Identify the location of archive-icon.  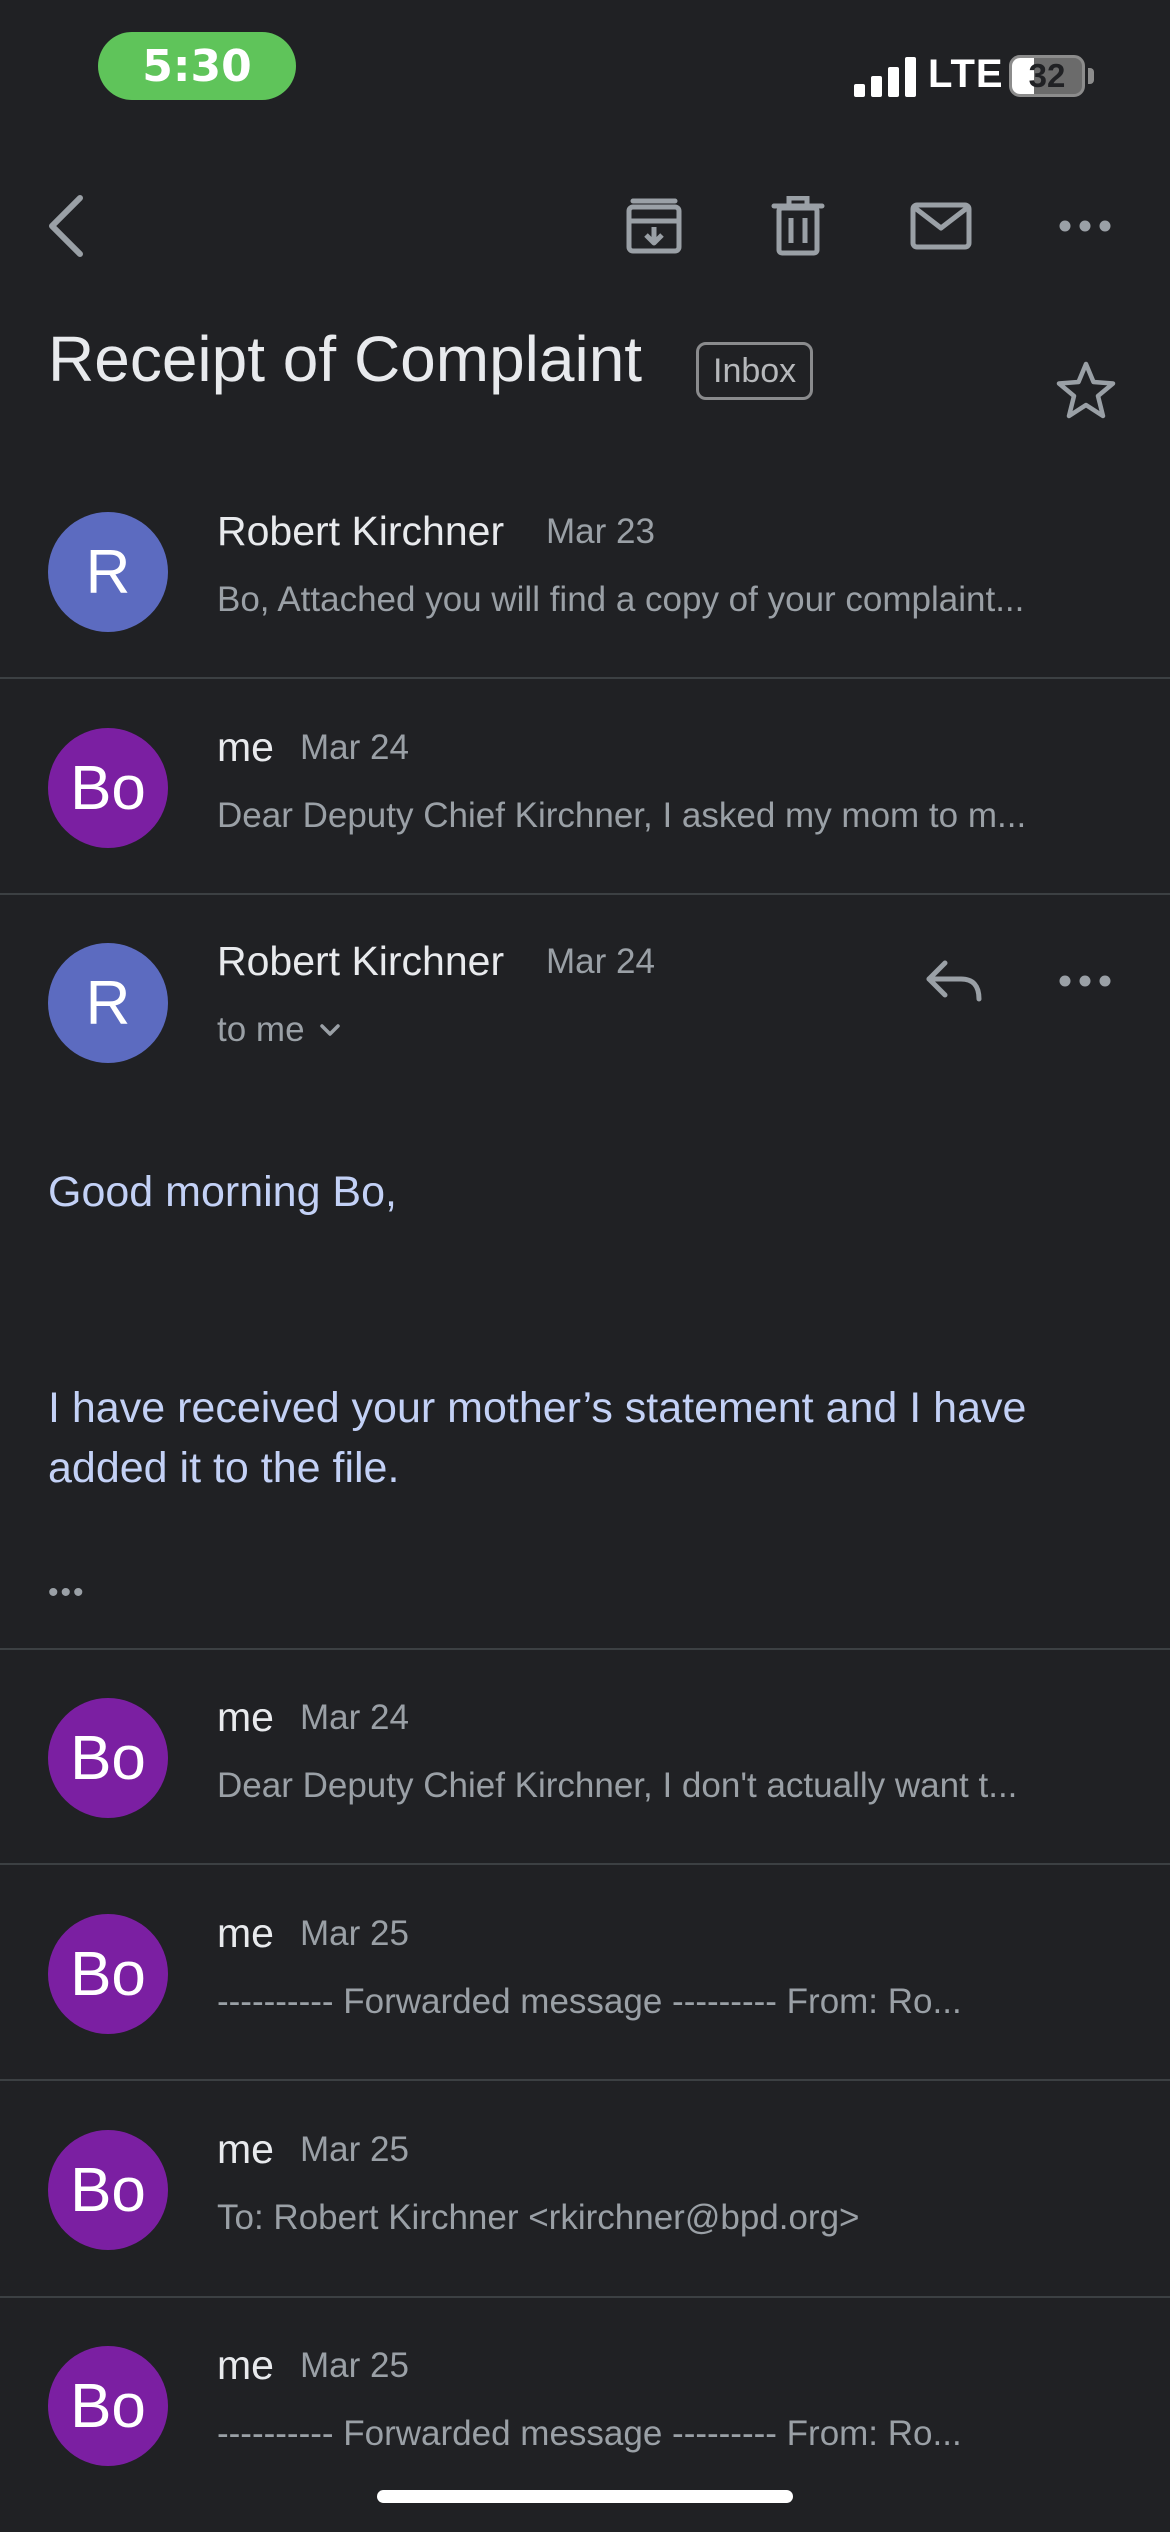
(654, 226).